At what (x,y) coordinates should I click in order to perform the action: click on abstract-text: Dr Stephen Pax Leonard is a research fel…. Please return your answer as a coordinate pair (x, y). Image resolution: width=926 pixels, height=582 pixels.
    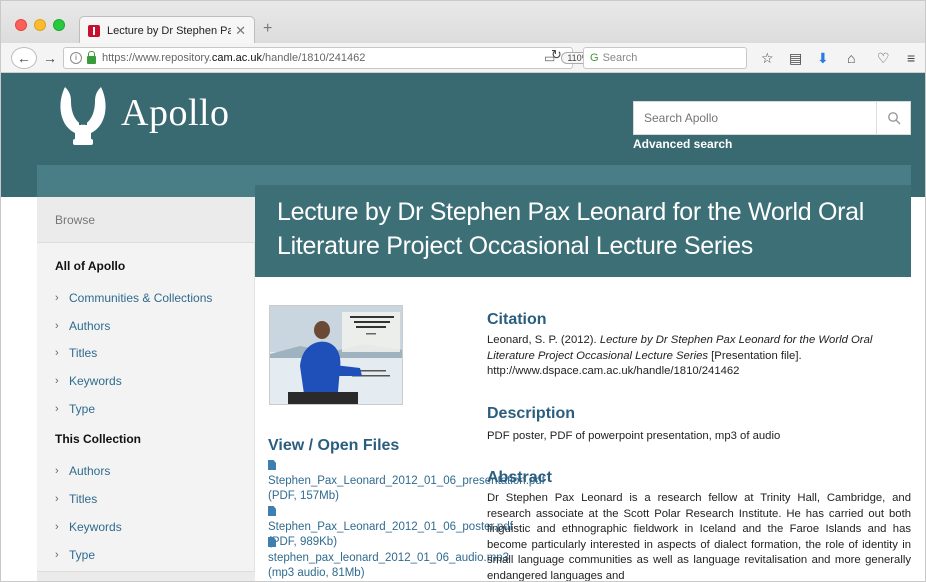
    Looking at the image, I should click on (699, 537).